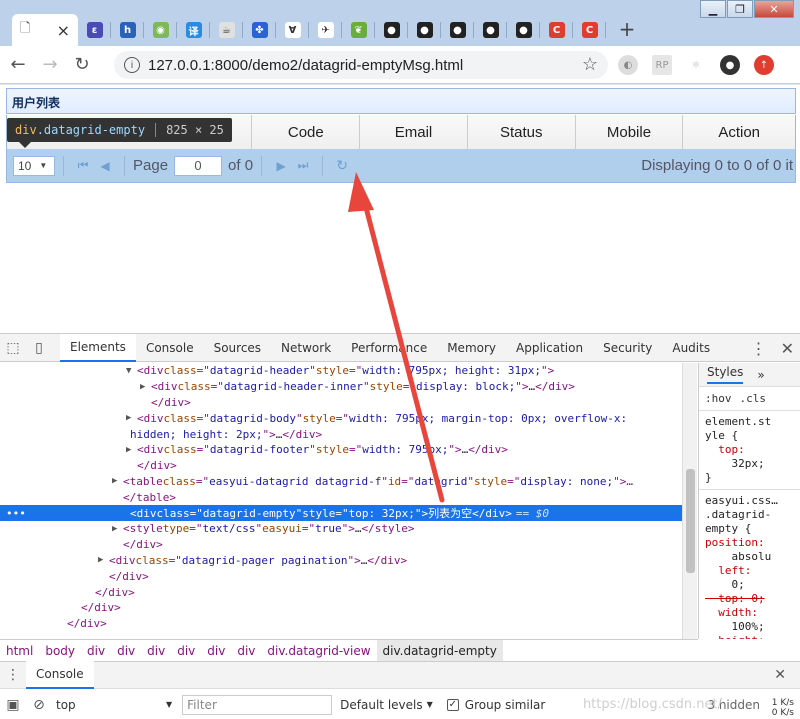  I want to click on first-page-icon: ⏮, so click(83, 165).